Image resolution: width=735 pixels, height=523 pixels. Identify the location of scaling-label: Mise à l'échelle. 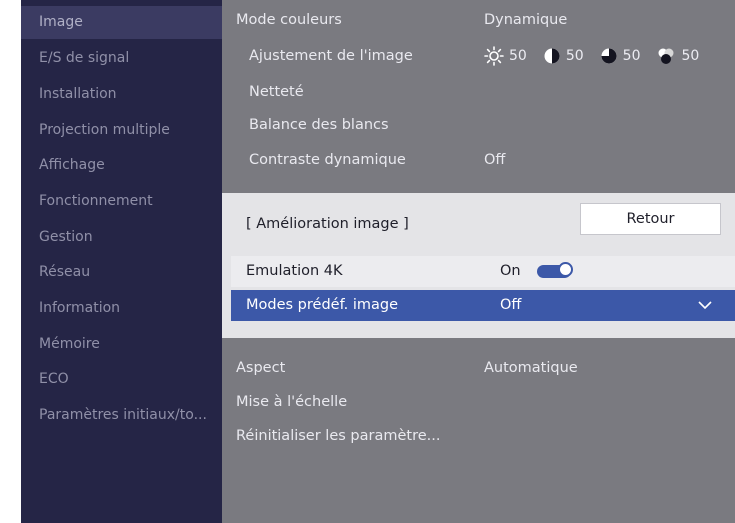
(292, 402).